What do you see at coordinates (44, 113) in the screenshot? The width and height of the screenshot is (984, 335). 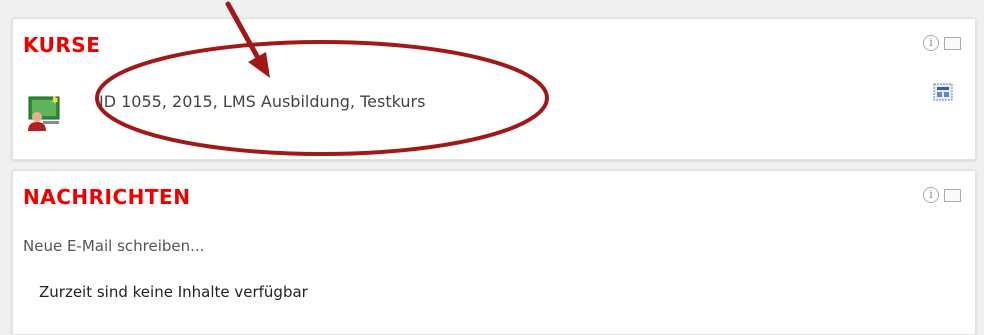 I see `teacher-board-icon` at bounding box center [44, 113].